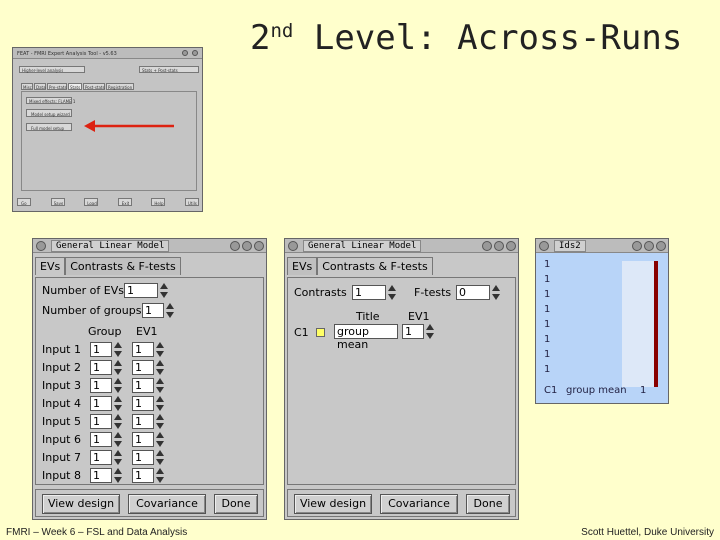  What do you see at coordinates (366, 337) in the screenshot?
I see `c1-title-input: group mean` at bounding box center [366, 337].